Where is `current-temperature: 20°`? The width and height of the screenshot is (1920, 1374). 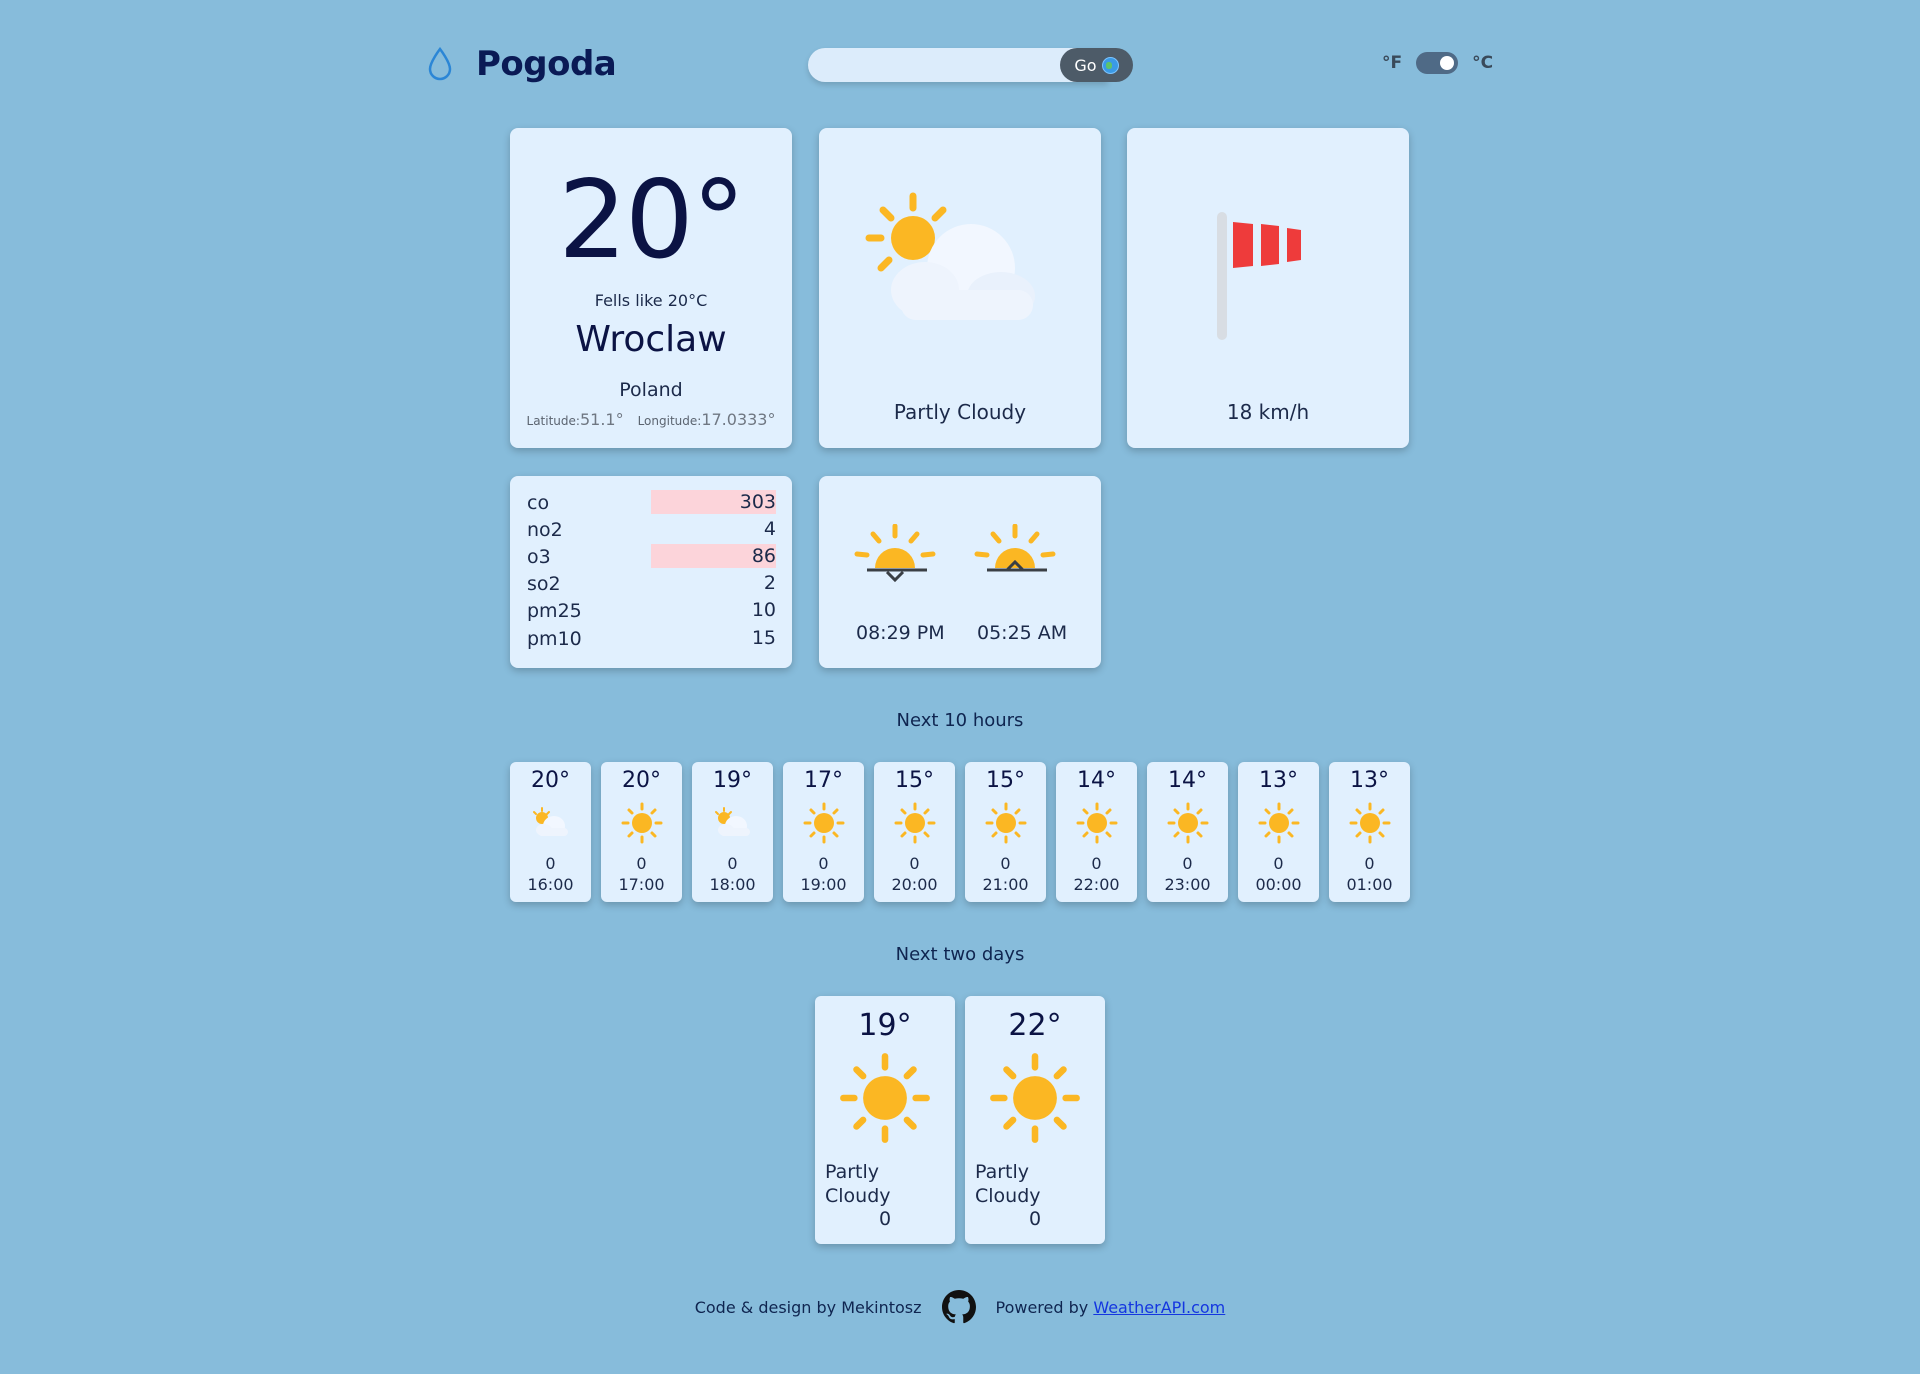
current-temperature: 20° is located at coordinates (651, 220).